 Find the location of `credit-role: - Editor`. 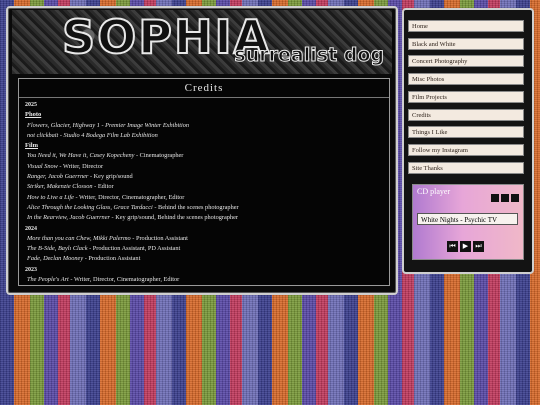

credit-role: - Editor is located at coordinates (103, 187).